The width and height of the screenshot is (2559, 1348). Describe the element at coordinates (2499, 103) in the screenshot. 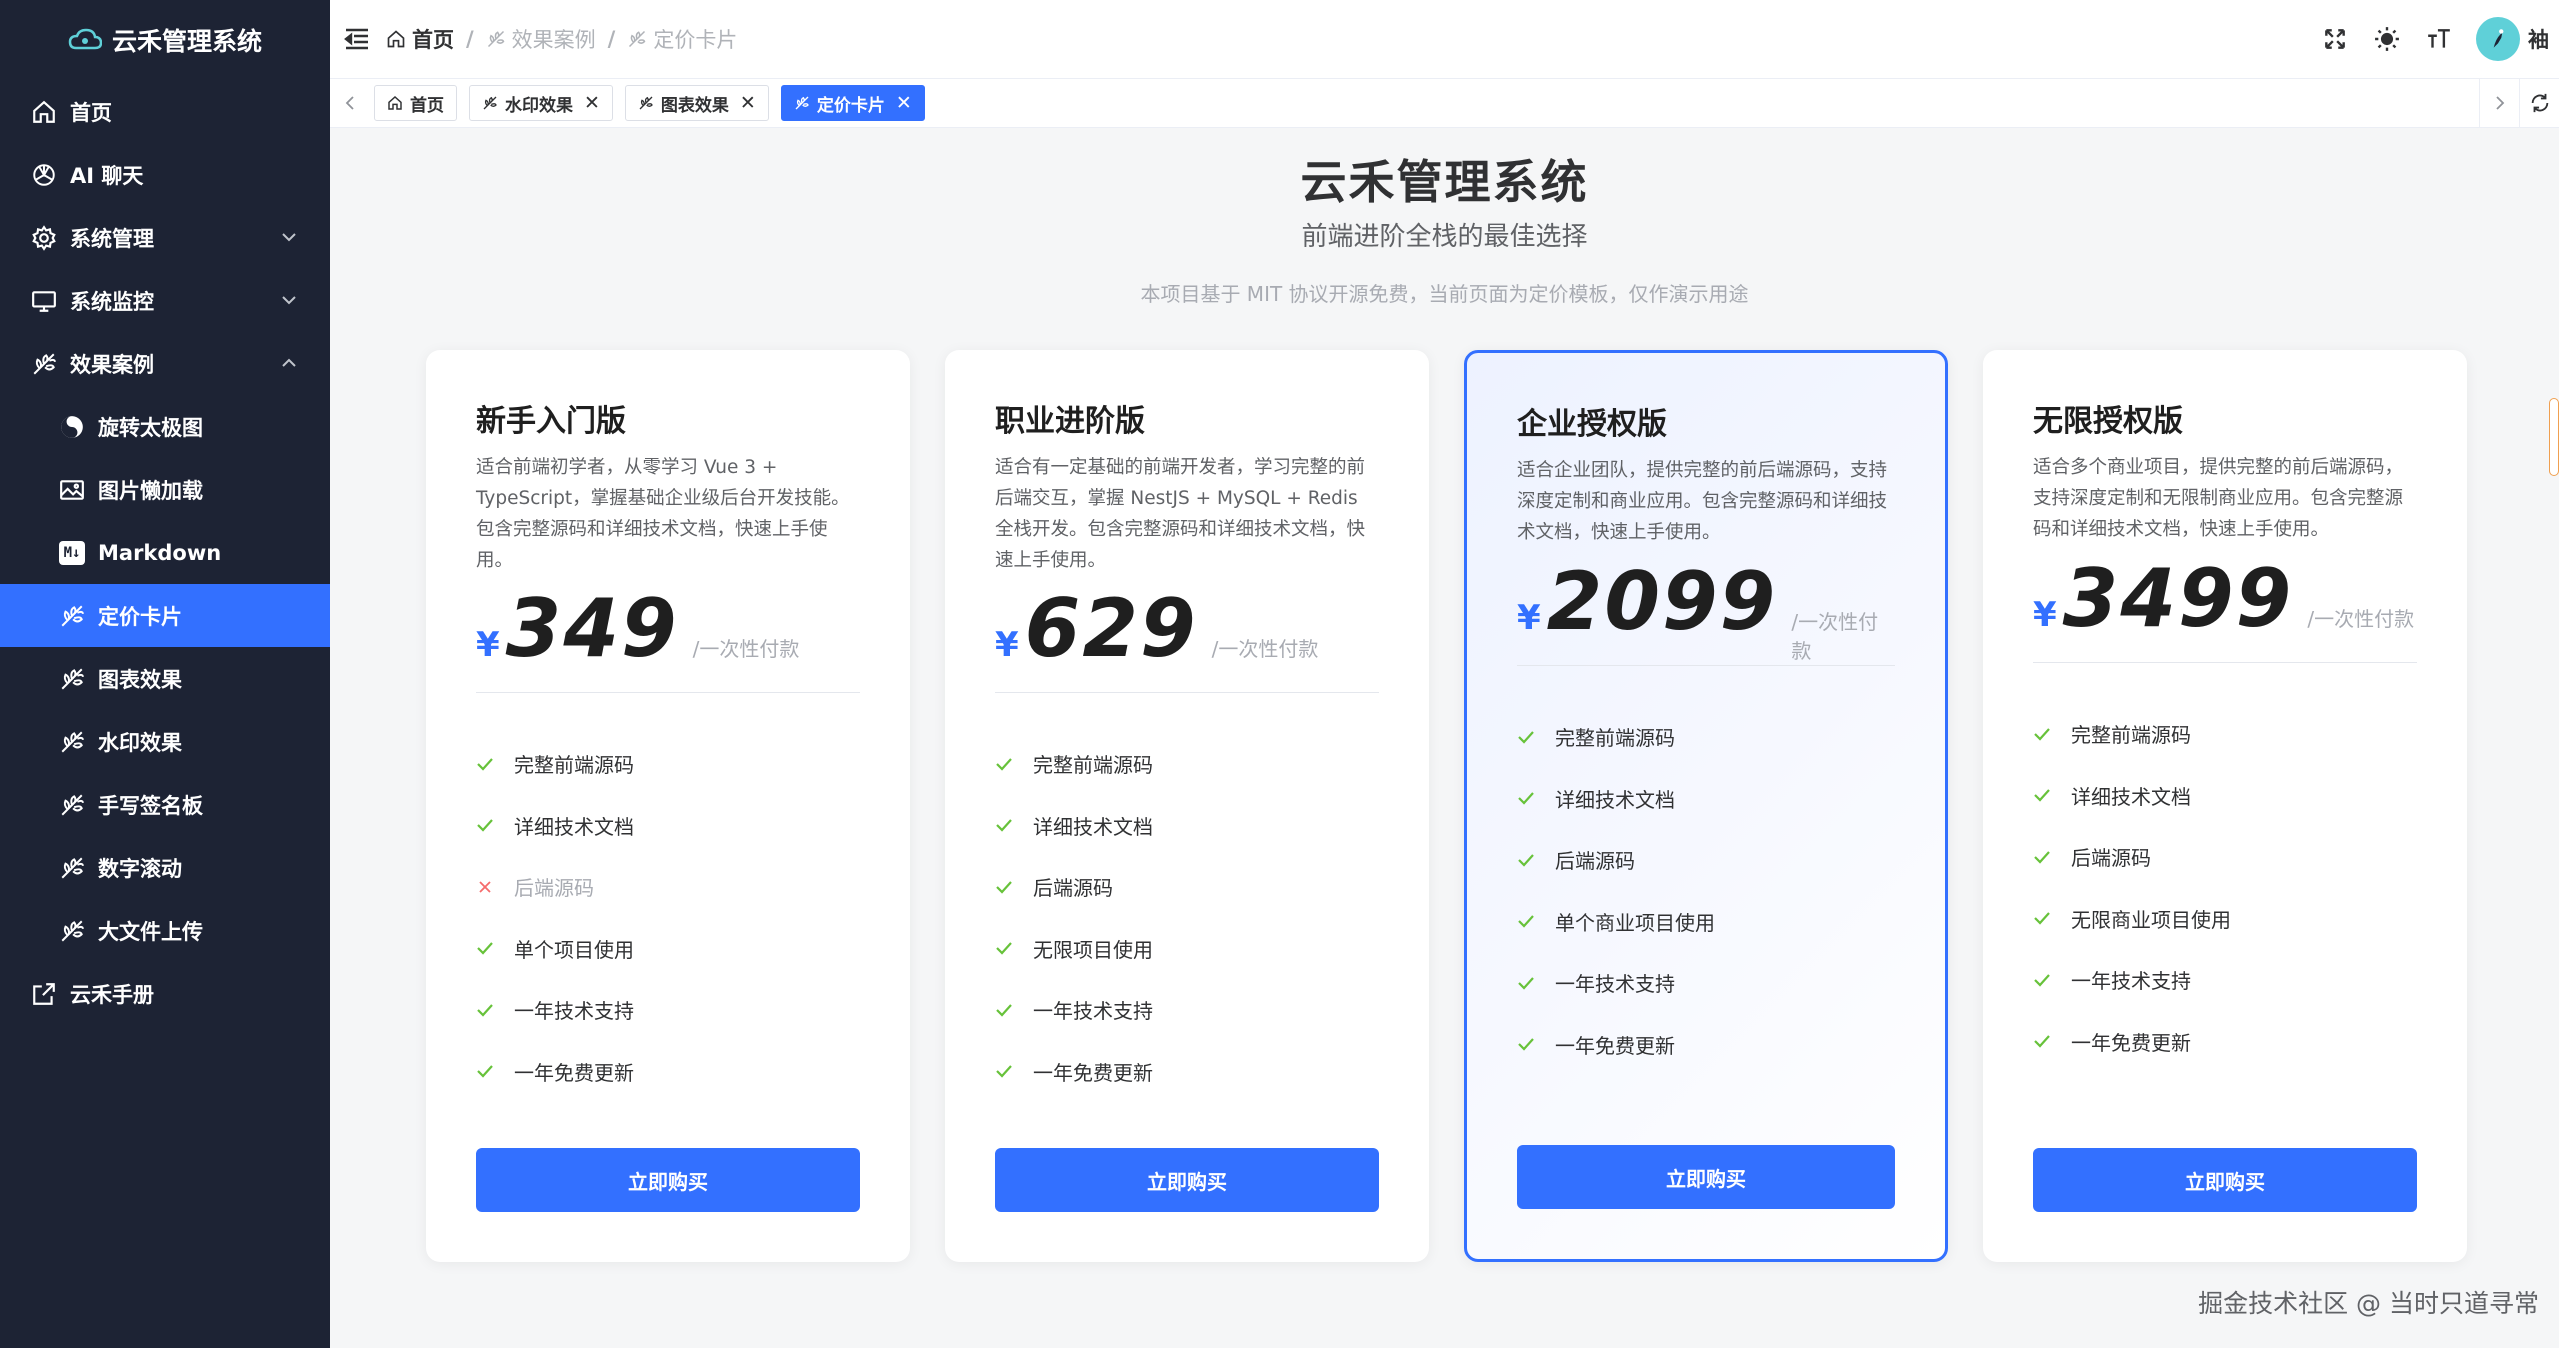

I see `tabs-scroll-right` at that location.